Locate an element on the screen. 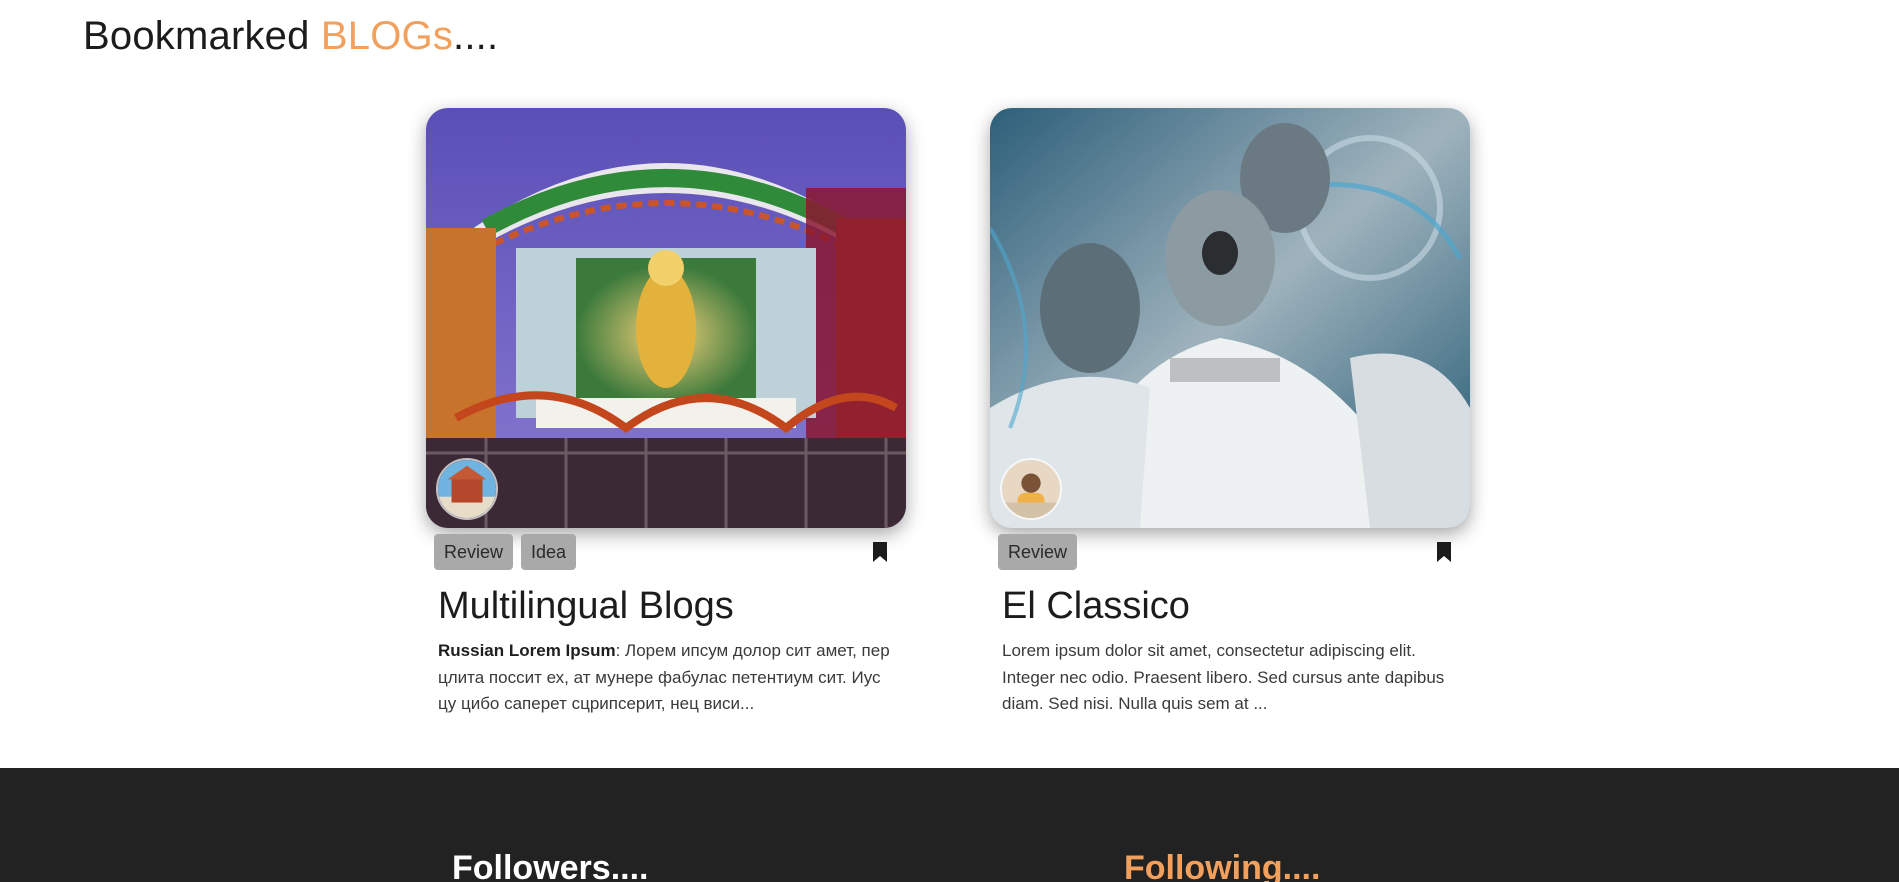  blog-card-title: Multilingual Blogs is located at coordinates (672, 606).